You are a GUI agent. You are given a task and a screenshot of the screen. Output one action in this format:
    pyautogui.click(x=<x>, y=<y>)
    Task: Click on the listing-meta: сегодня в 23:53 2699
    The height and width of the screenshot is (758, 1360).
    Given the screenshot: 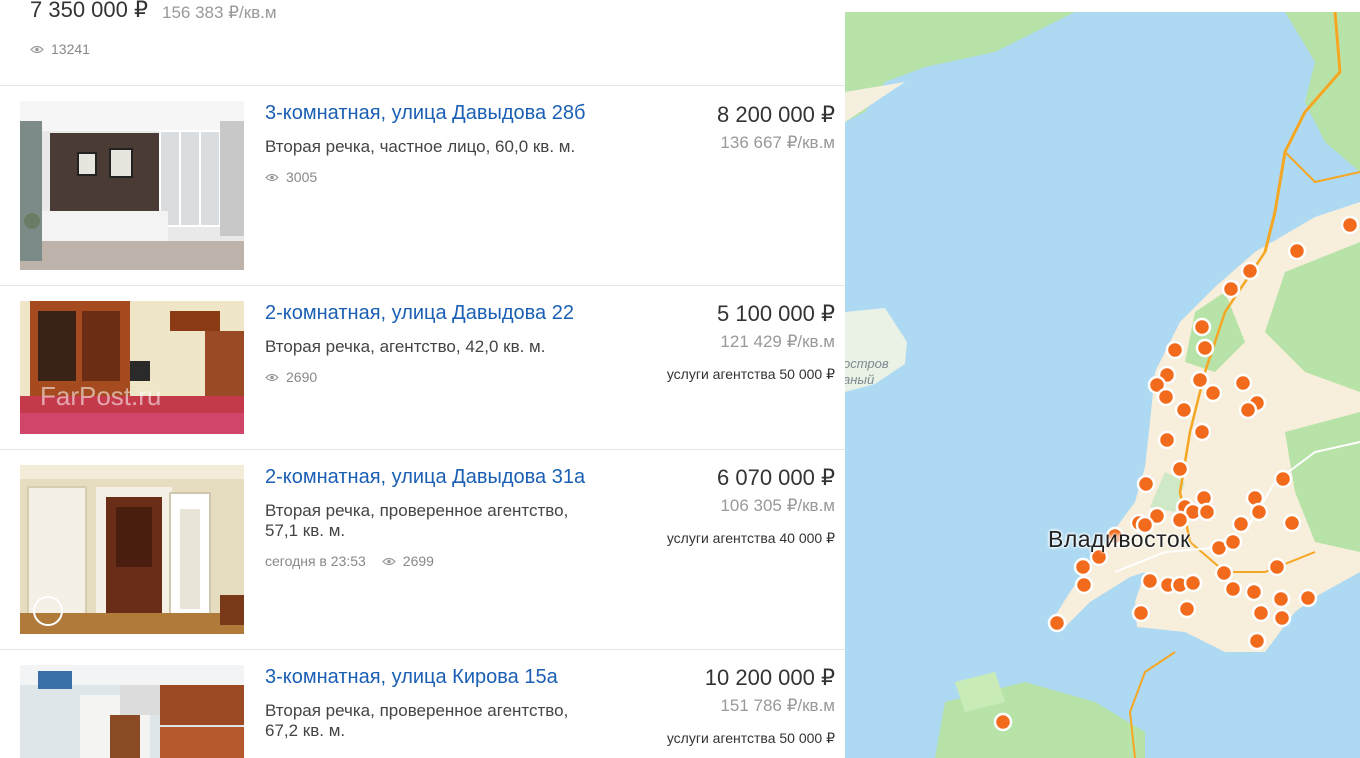 What is the action you would take?
    pyautogui.click(x=349, y=561)
    